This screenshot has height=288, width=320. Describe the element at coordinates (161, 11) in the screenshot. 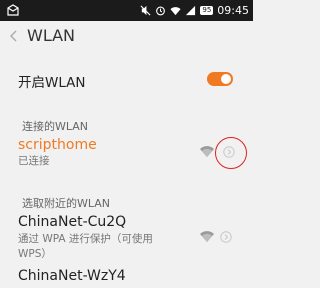

I see `alarm-icon` at that location.